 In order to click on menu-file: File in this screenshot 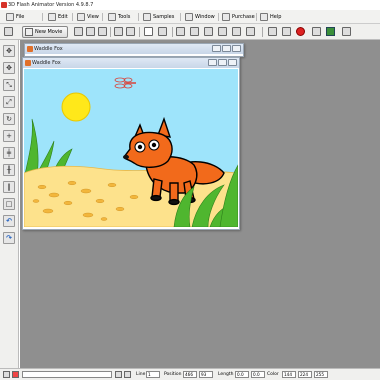, I will do `click(15, 17)`.